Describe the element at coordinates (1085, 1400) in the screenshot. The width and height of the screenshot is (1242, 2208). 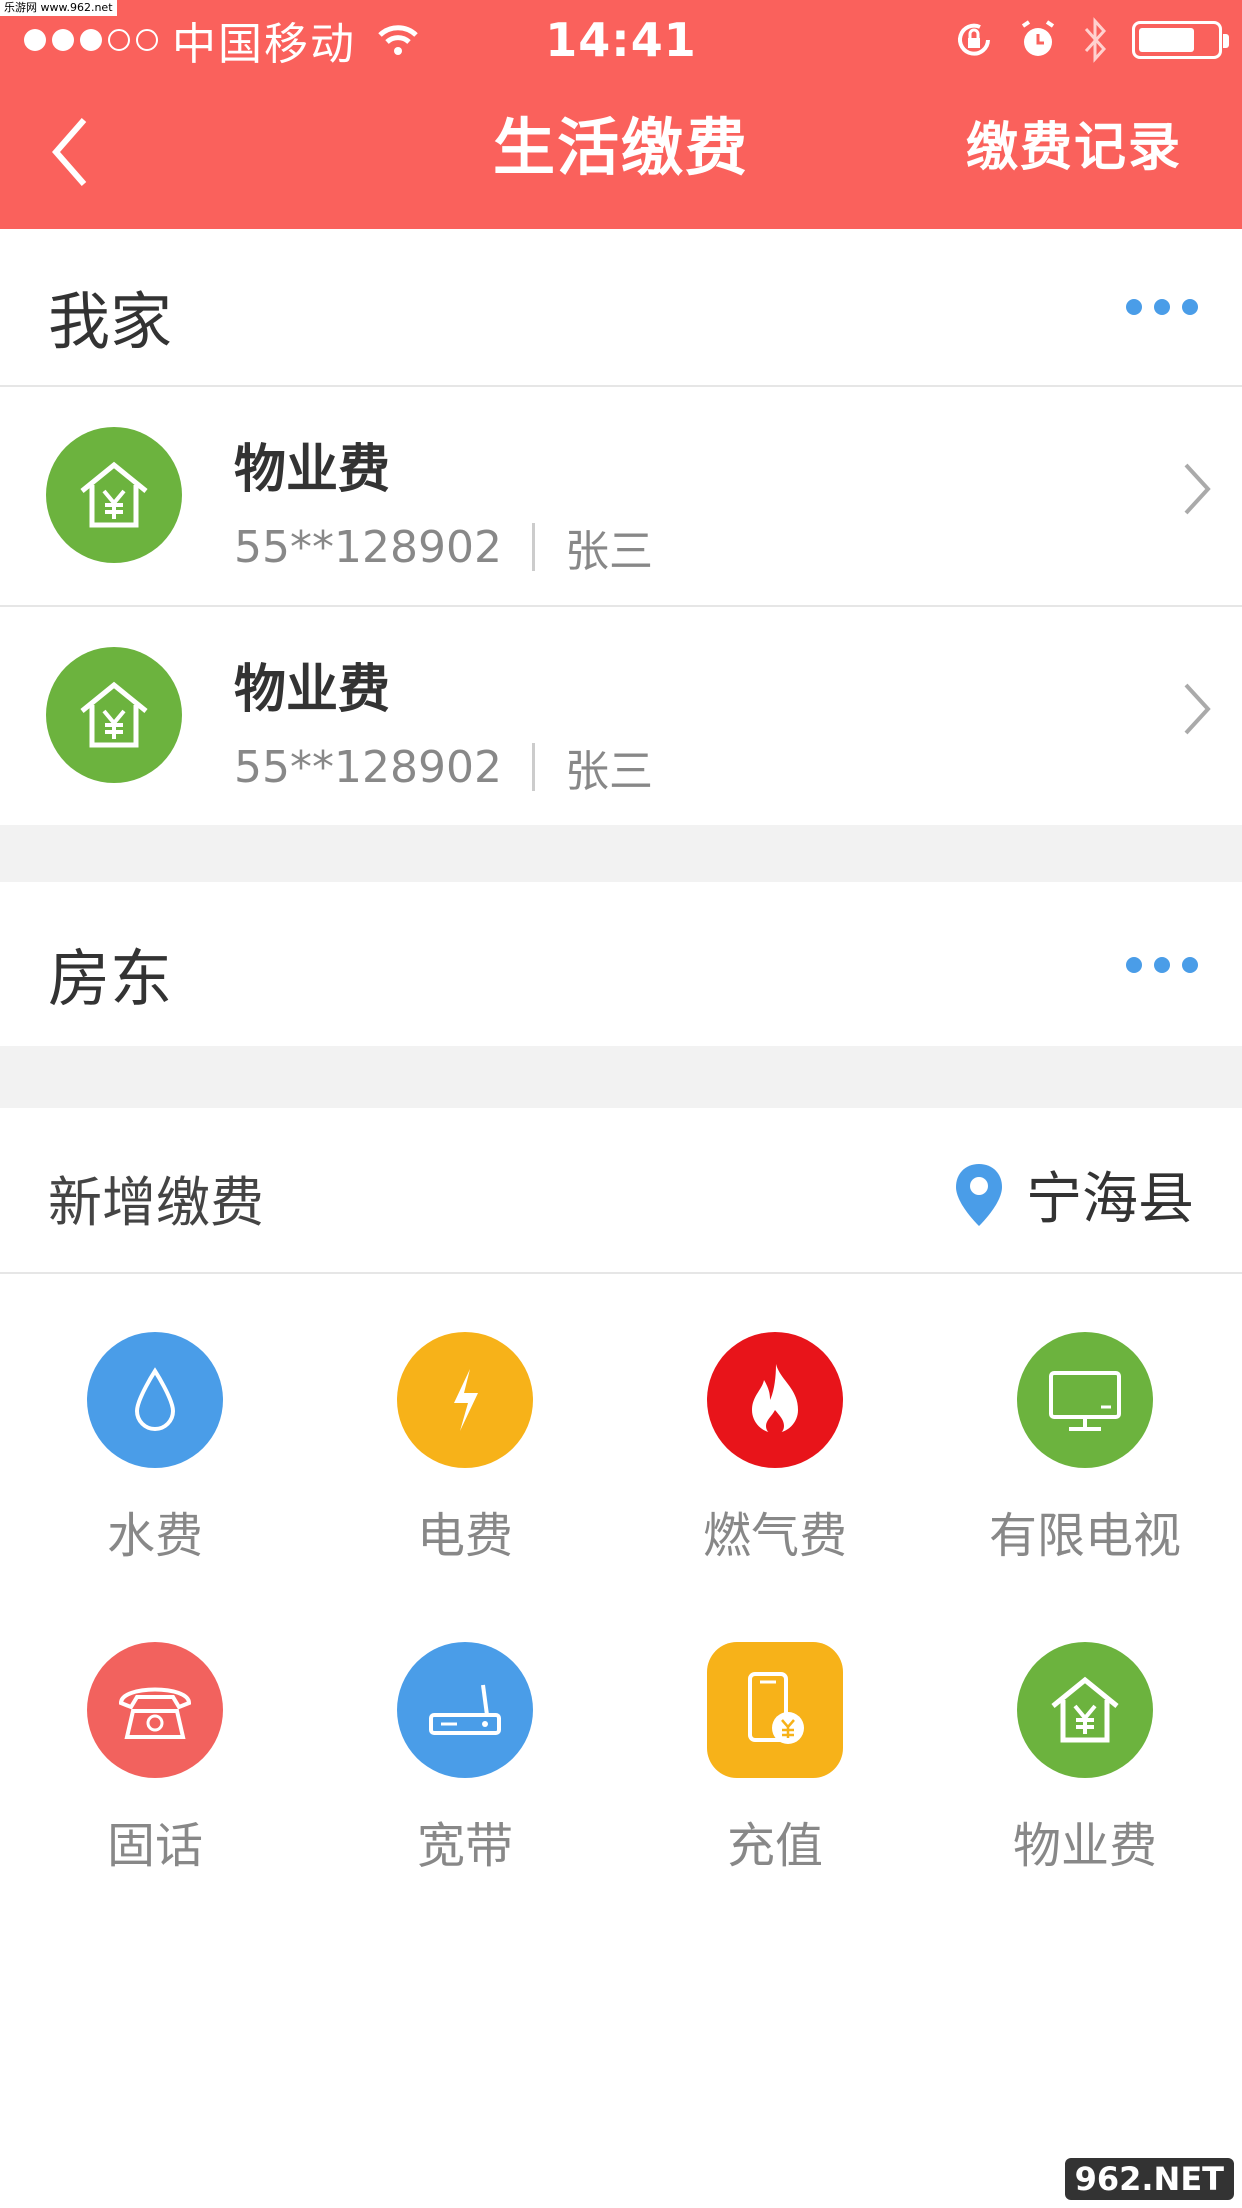
I see `tv-icon` at that location.